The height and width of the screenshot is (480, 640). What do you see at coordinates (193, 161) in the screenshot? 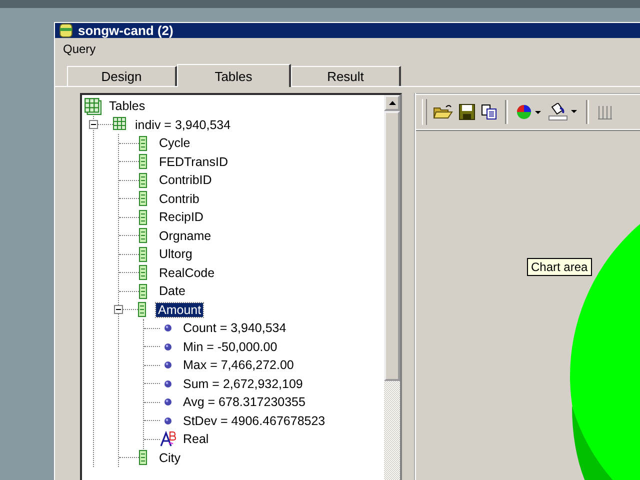
I see `tree-item: FEDTransID` at bounding box center [193, 161].